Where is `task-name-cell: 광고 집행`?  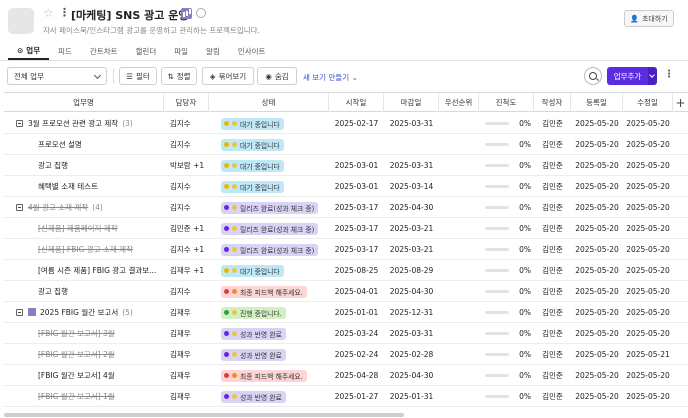 task-name-cell: 광고 집행 is located at coordinates (90, 291).